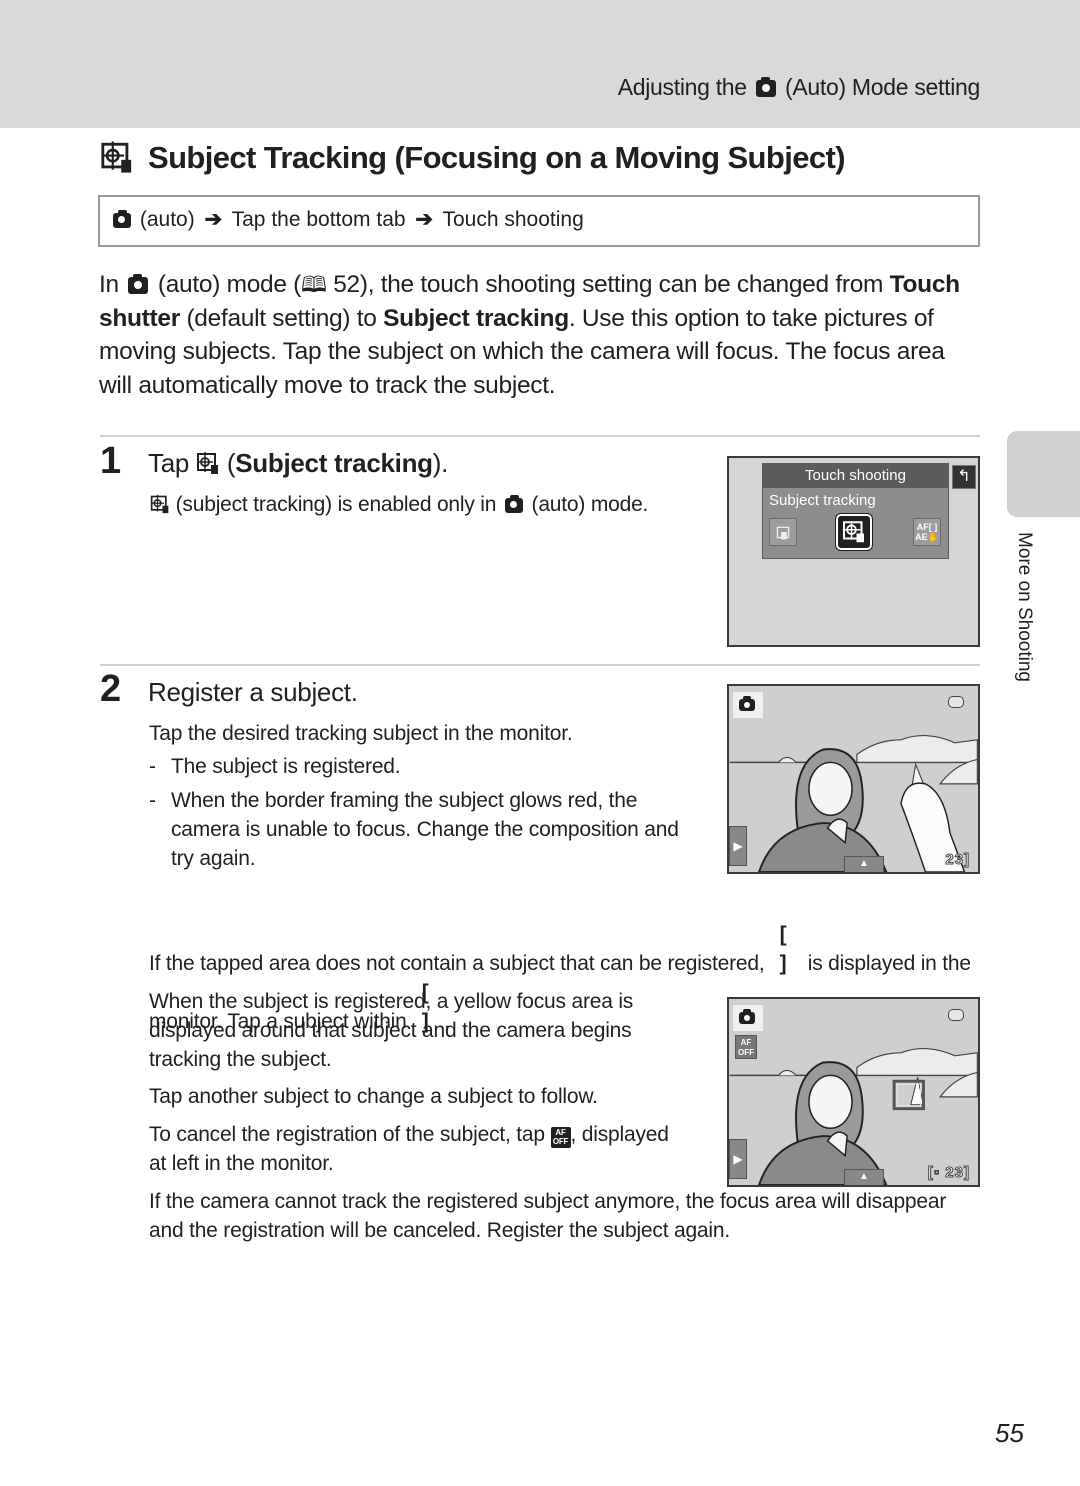 The image size is (1080, 1486). What do you see at coordinates (298, 463) in the screenshot?
I see `step-heading: Tap (Subject tracking).` at bounding box center [298, 463].